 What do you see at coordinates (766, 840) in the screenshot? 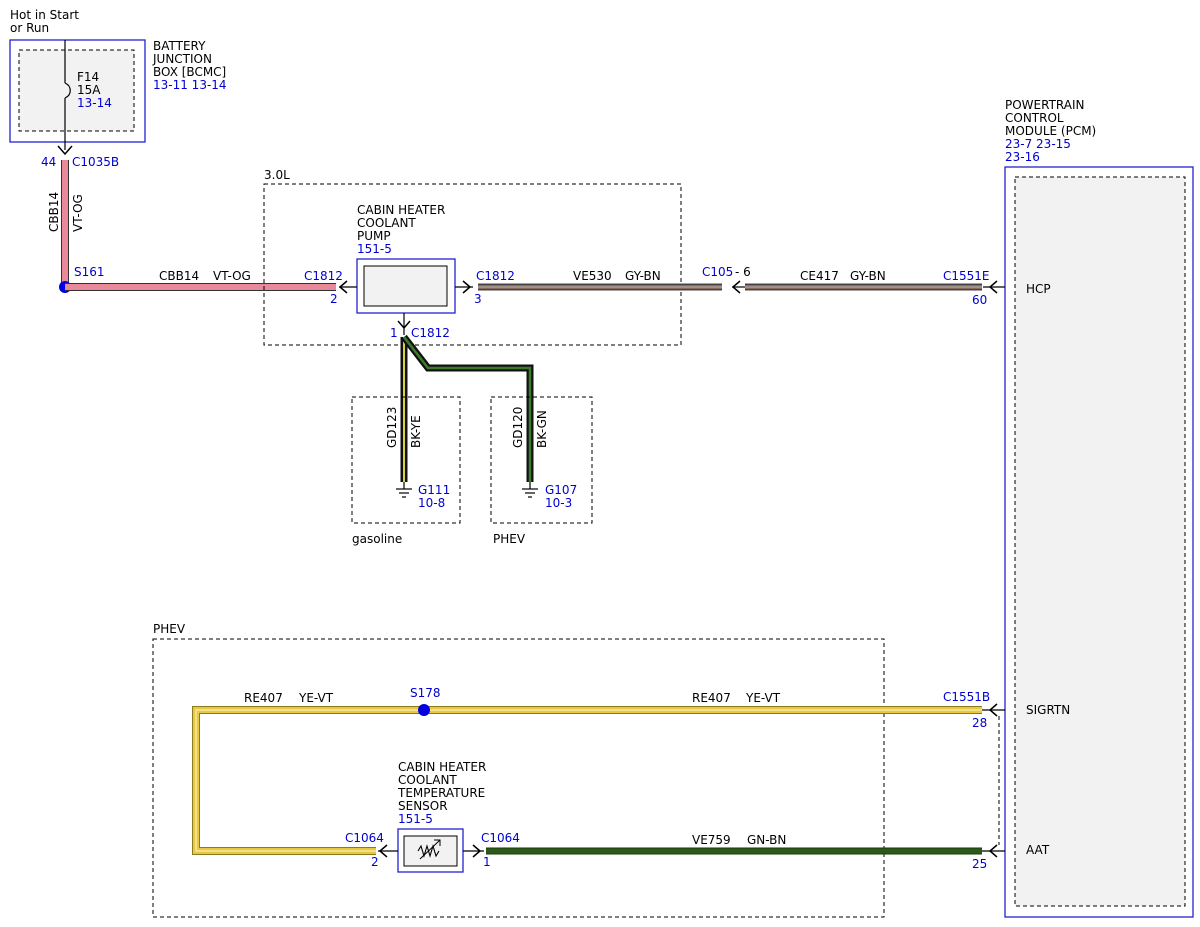
I see `wire-ve759-color: GN-BN` at bounding box center [766, 840].